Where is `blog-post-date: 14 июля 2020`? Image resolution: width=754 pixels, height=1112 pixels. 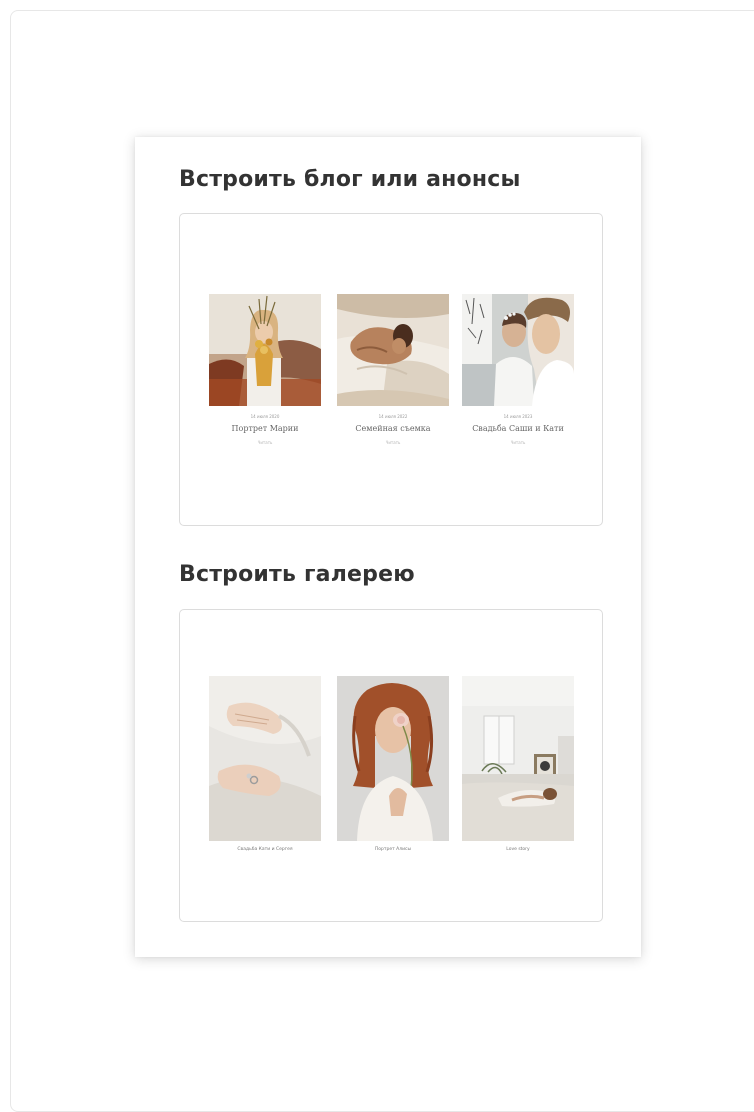
blog-post-date: 14 июля 2020 is located at coordinates (265, 416).